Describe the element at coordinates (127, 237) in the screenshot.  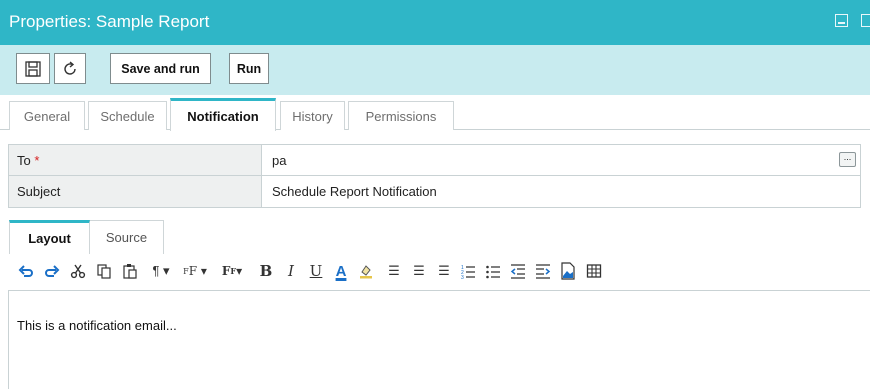
I see `tab-source: Source` at that location.